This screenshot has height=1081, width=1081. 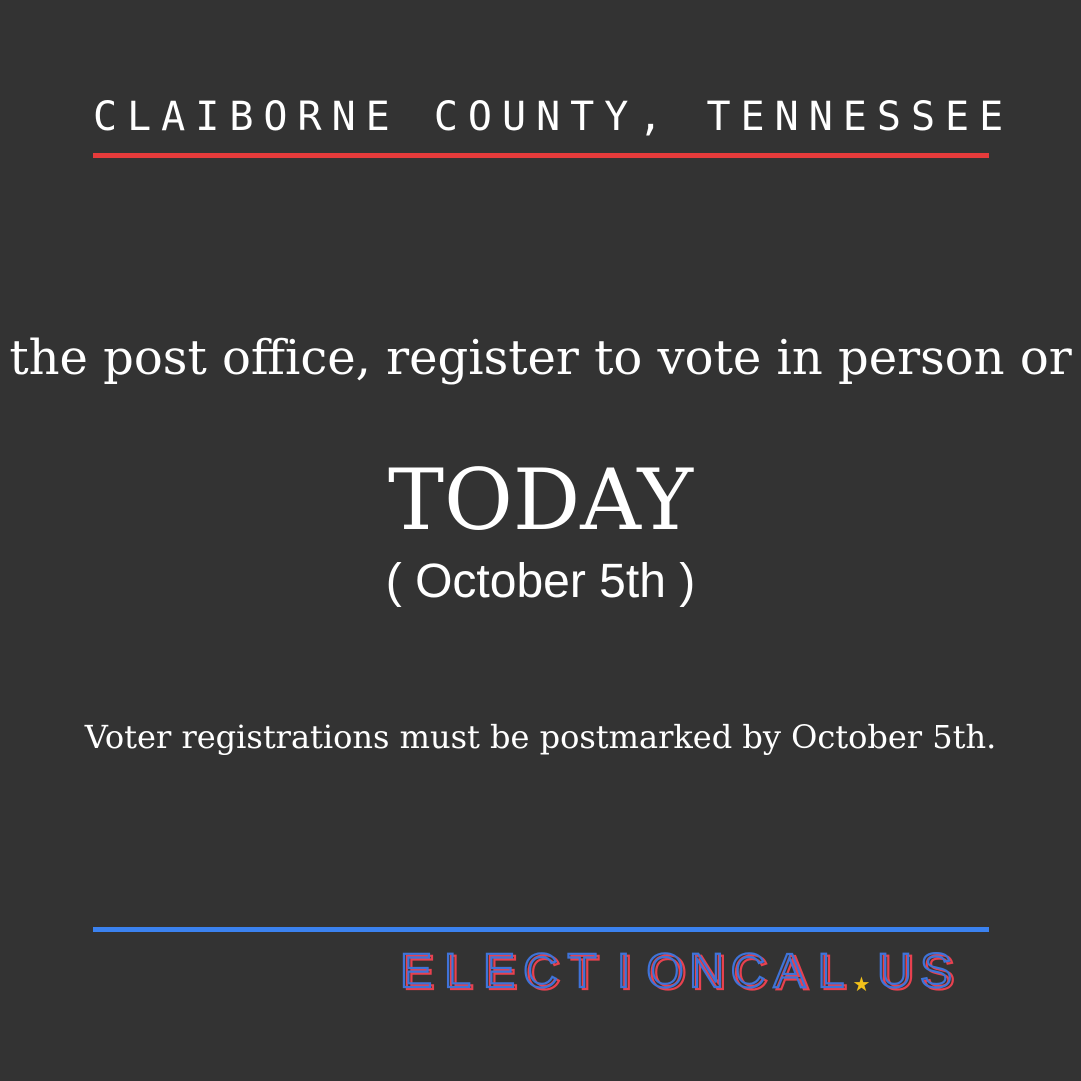 I want to click on today-emphasis: TODAY, so click(x=540, y=500).